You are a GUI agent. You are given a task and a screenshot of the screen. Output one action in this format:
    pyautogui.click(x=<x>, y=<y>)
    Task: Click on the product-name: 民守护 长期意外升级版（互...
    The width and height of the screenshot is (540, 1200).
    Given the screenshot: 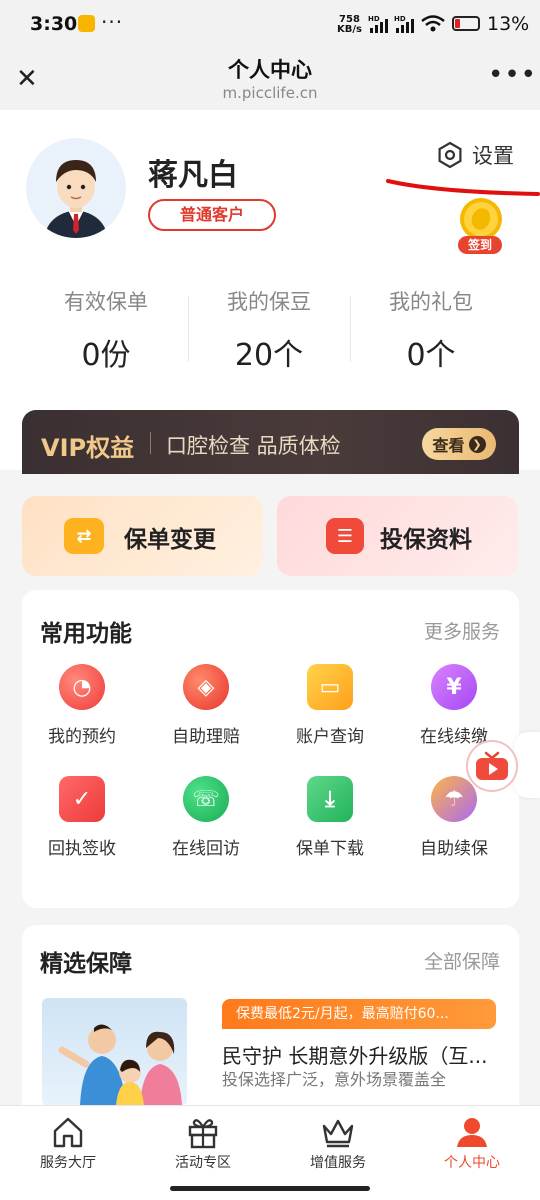 What is the action you would take?
    pyautogui.click(x=359, y=1054)
    